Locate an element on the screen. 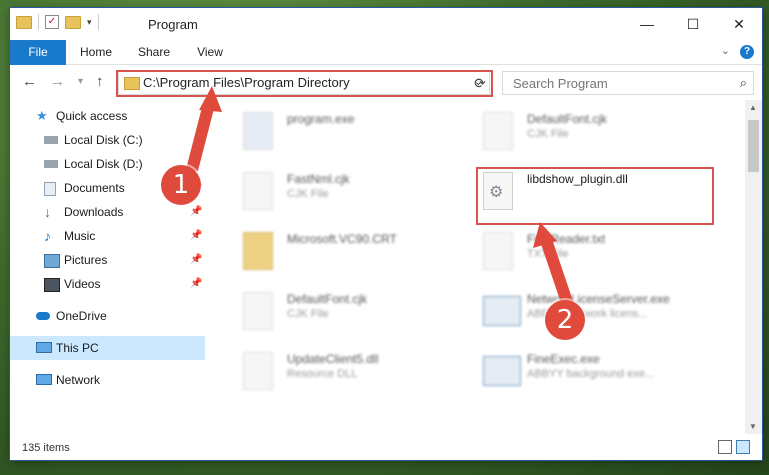 The width and height of the screenshot is (769, 475). sidebar-item-label: This PC is located at coordinates (77, 348).